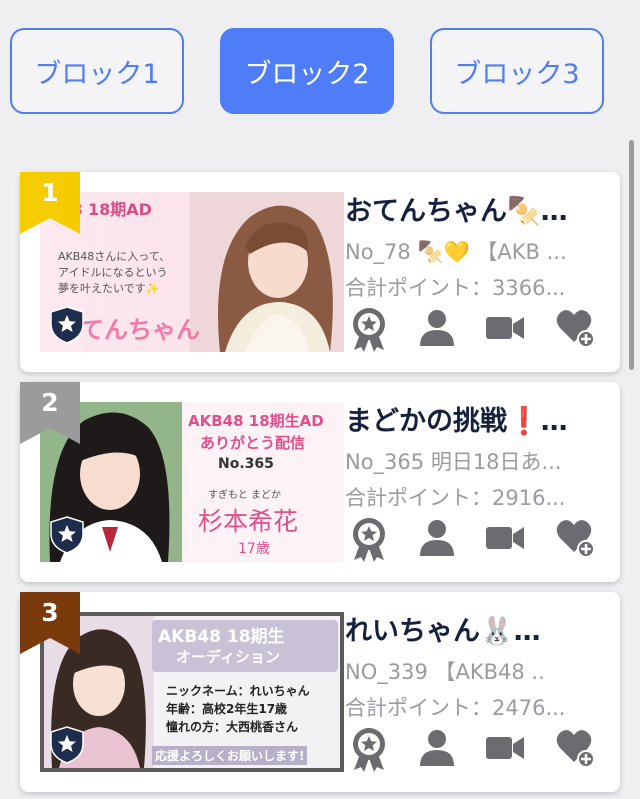 Image resolution: width=640 pixels, height=799 pixels. I want to click on thumb-line: AKB48さんに入って、, so click(114, 256).